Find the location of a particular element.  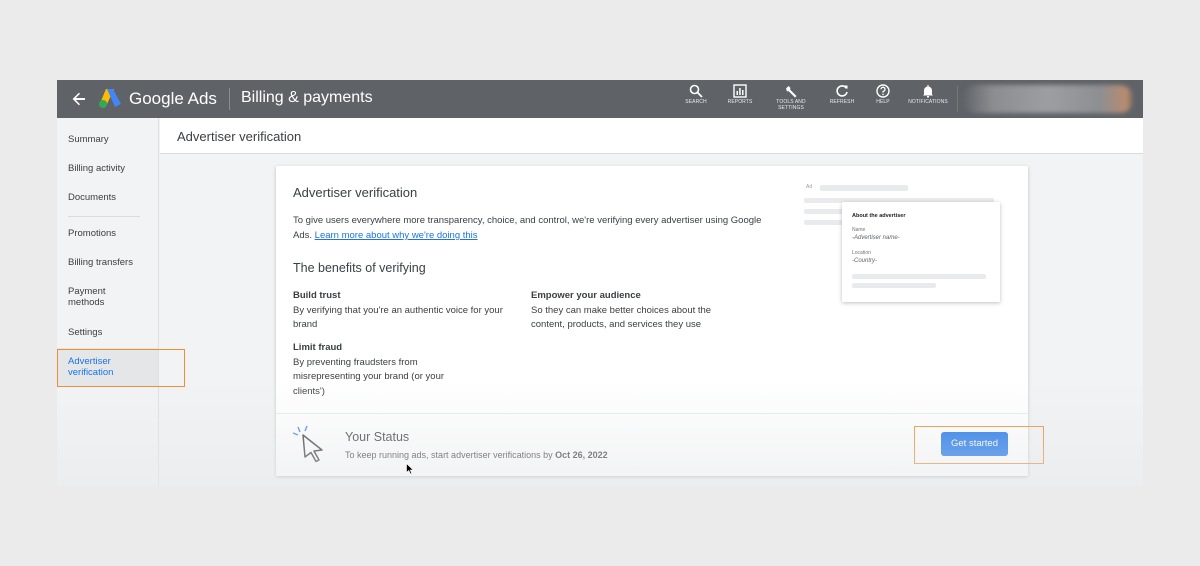

content-header: Advertiser verification is located at coordinates (651, 136).